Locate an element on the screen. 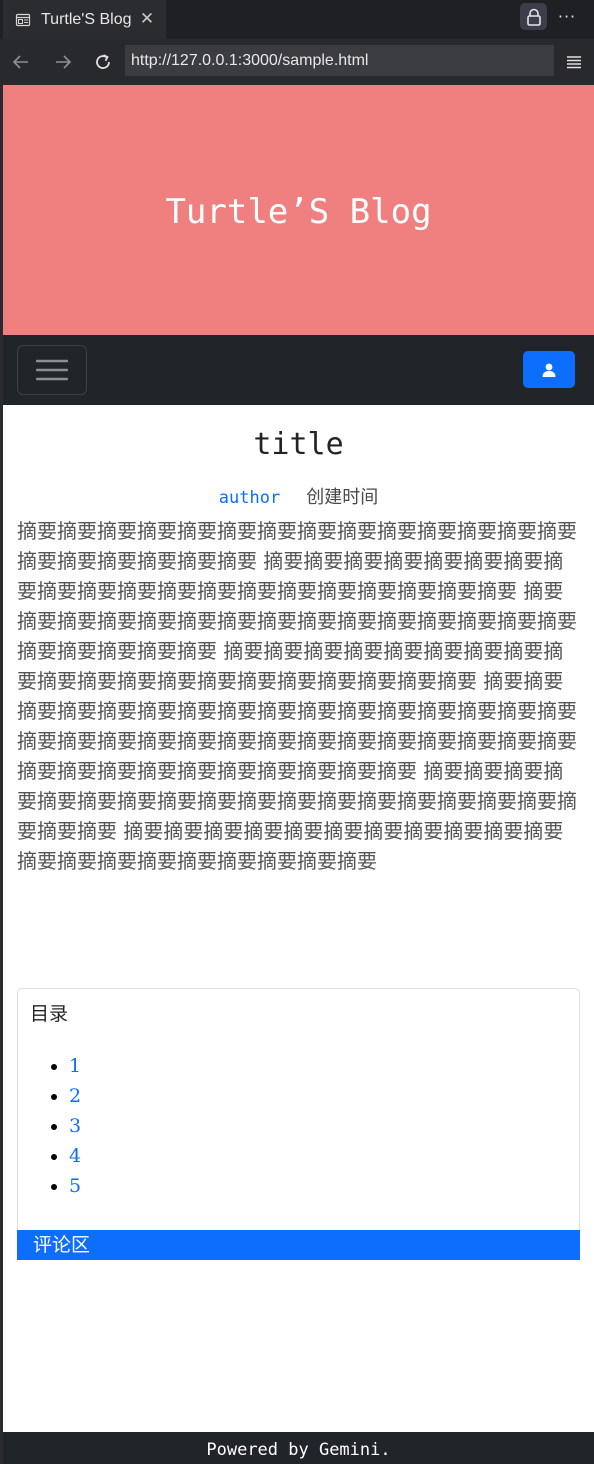 Image resolution: width=594 pixels, height=1464 pixels. toc-link-2: 2 is located at coordinates (75, 1096).